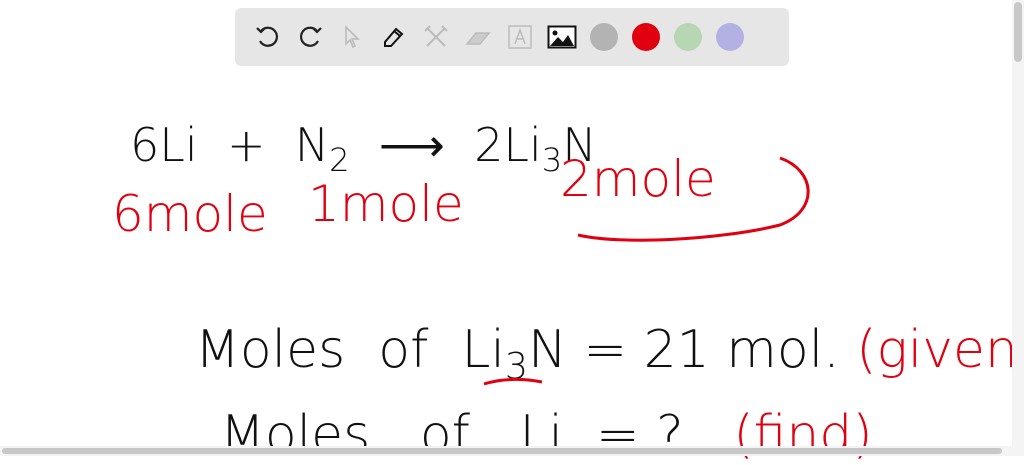 Image resolution: width=1024 pixels, height=465 pixels. What do you see at coordinates (730, 37) in the screenshot?
I see `color-purple` at bounding box center [730, 37].